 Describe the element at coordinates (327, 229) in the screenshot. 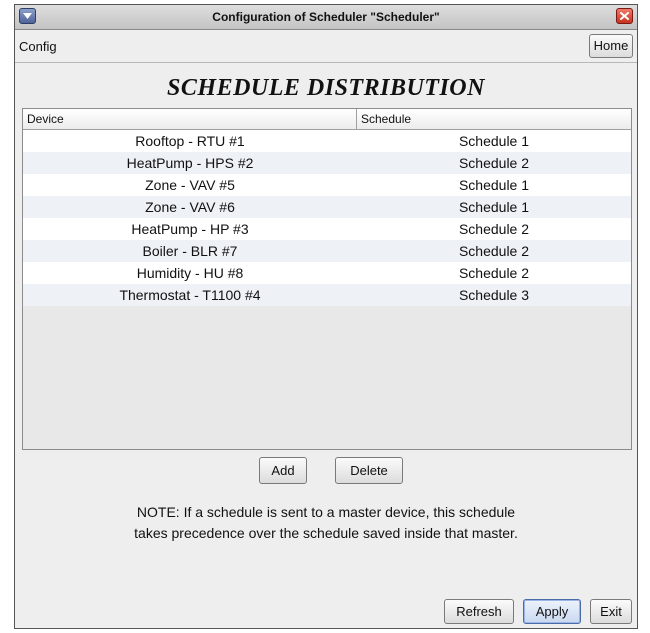

I see `table-row: HeatPump - HP #3 Schedule 2` at that location.